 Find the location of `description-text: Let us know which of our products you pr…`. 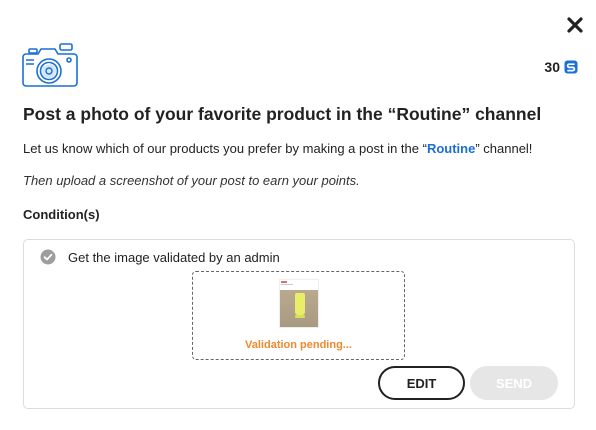

description-text: Let us know which of our products you pr… is located at coordinates (225, 148).